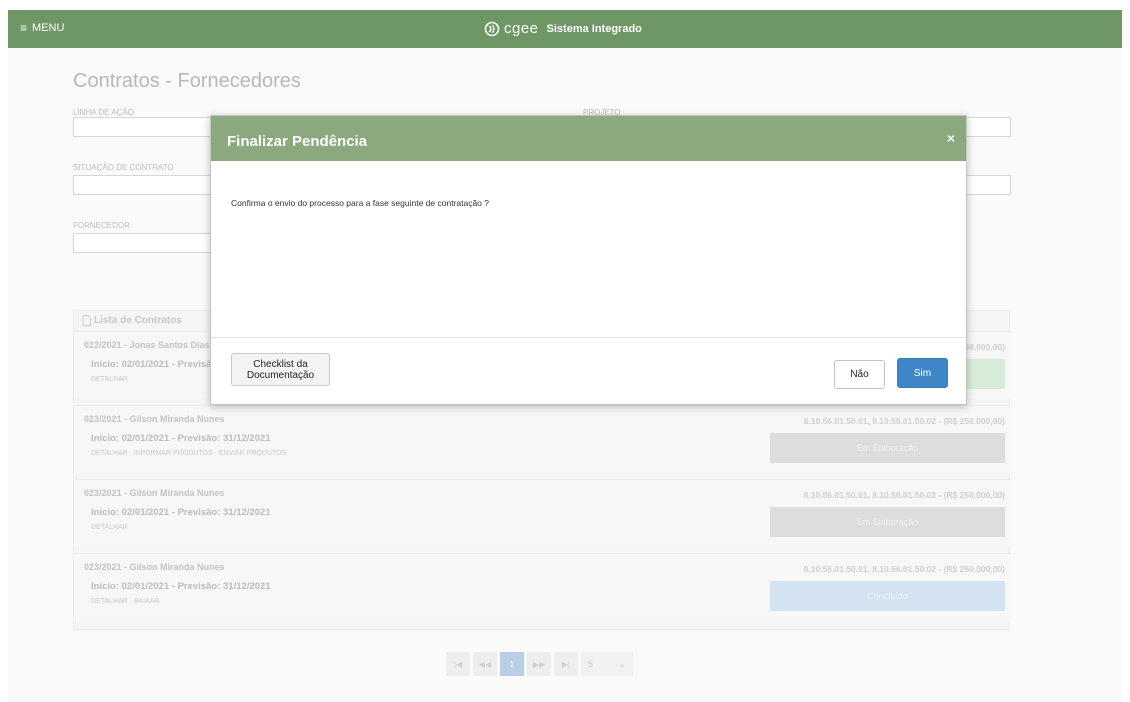 The height and width of the screenshot is (702, 1130). What do you see at coordinates (143, 243) in the screenshot?
I see `fornecedor-input` at bounding box center [143, 243].